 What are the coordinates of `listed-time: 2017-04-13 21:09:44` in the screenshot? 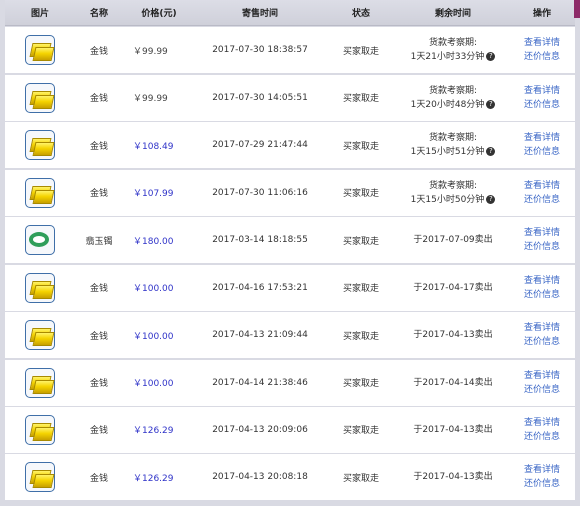 It's located at (260, 335).